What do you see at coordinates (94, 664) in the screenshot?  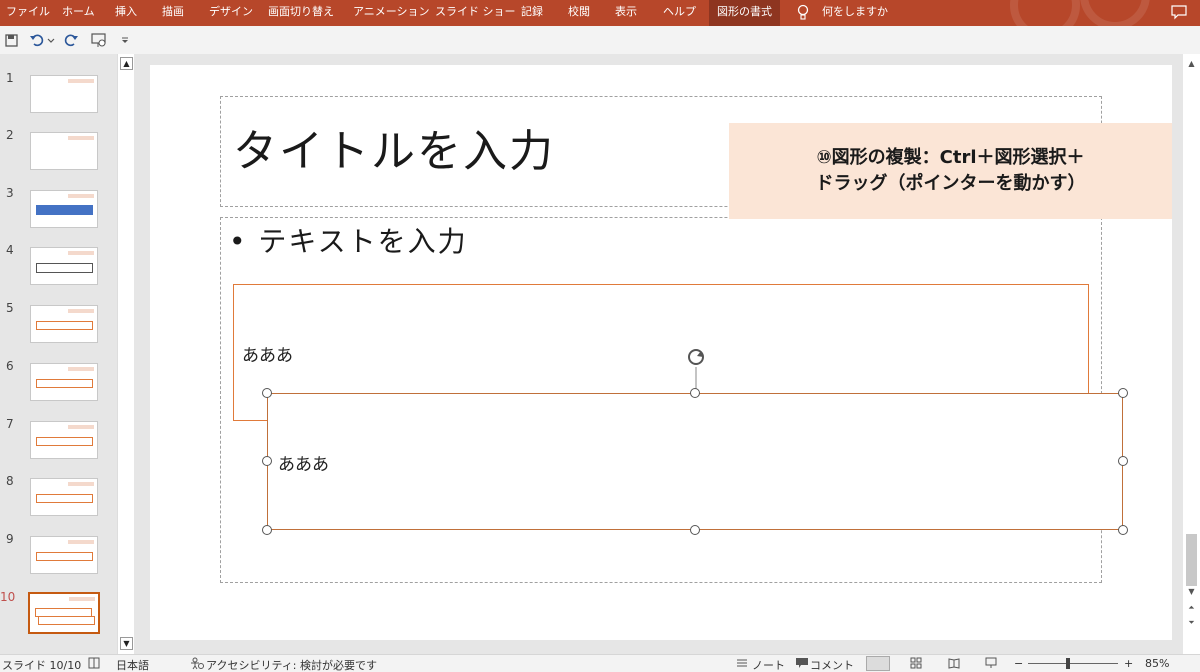 I see `notes-pane-icon` at bounding box center [94, 664].